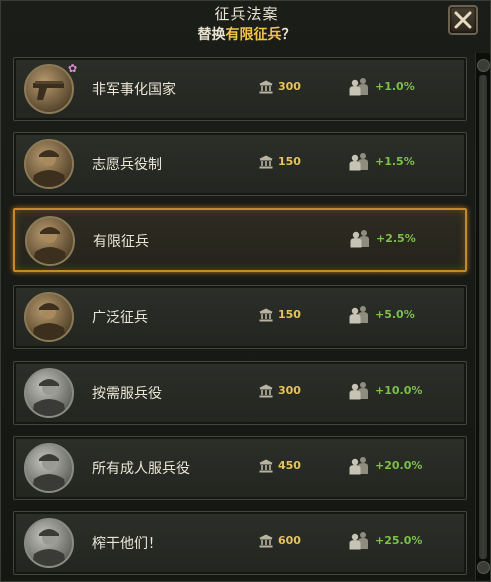 The image size is (491, 582). What do you see at coordinates (127, 165) in the screenshot?
I see `law-name: 志愿兵役制` at bounding box center [127, 165].